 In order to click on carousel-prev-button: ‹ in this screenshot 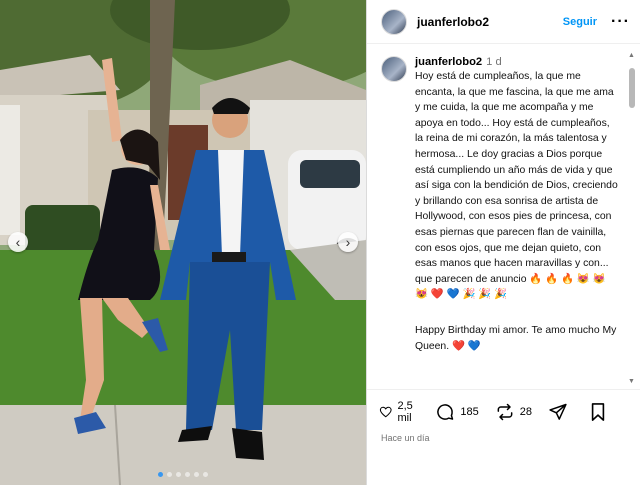, I will do `click(18, 242)`.